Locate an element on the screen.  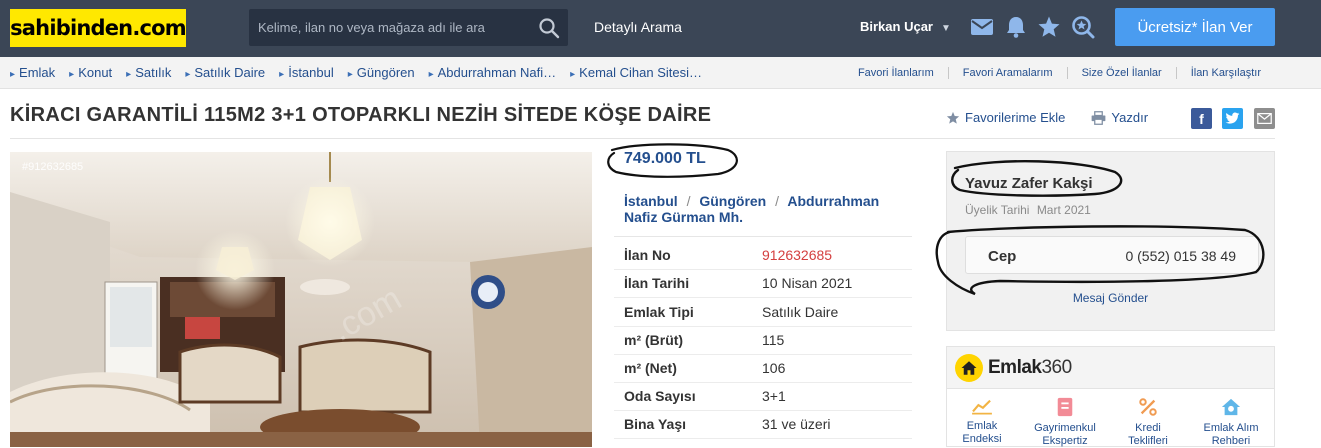
detail-label: Bina Yaşı is located at coordinates (655, 424).